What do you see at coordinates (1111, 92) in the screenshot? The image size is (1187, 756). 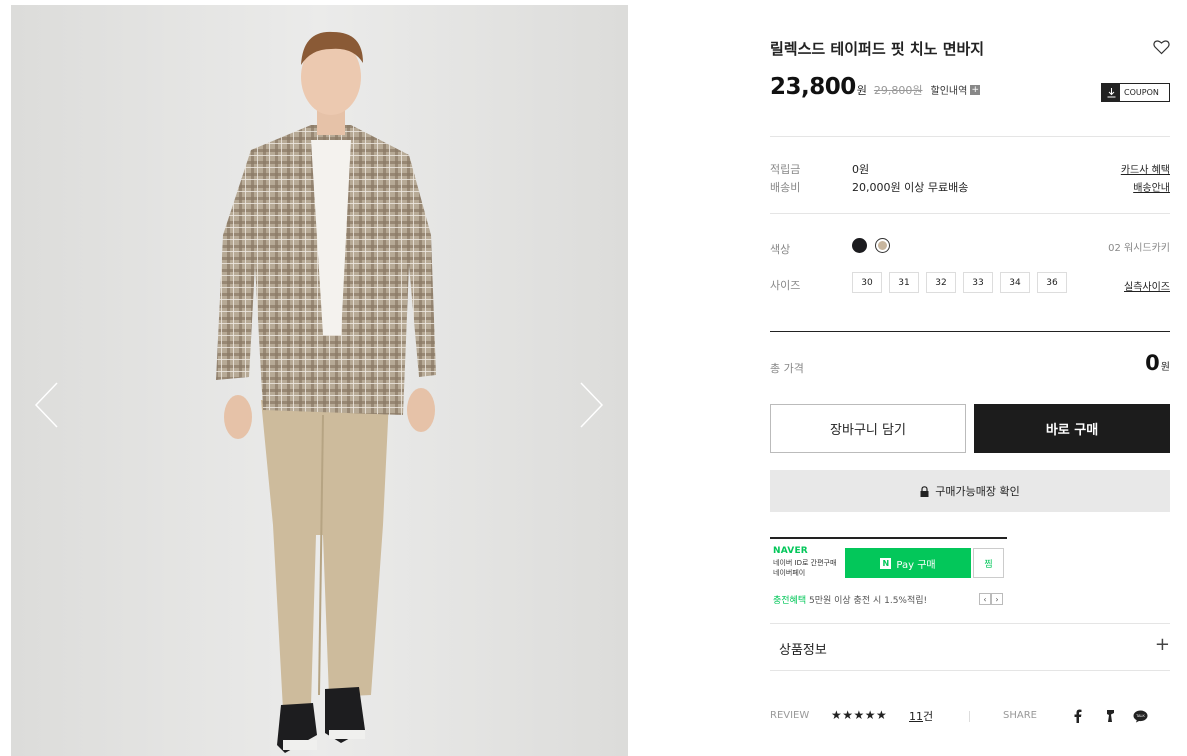 I see `download-icon` at bounding box center [1111, 92].